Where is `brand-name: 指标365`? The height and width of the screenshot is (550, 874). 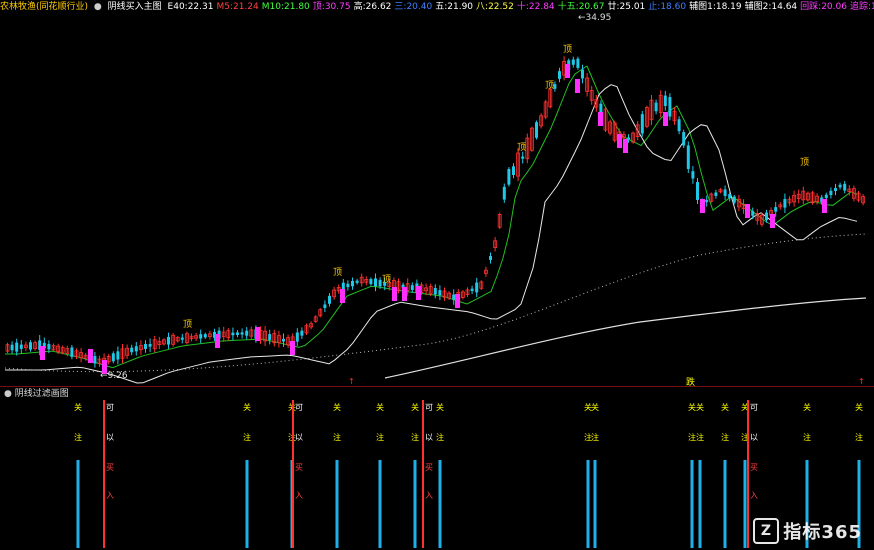
brand-name: 指标365 is located at coordinates (822, 532).